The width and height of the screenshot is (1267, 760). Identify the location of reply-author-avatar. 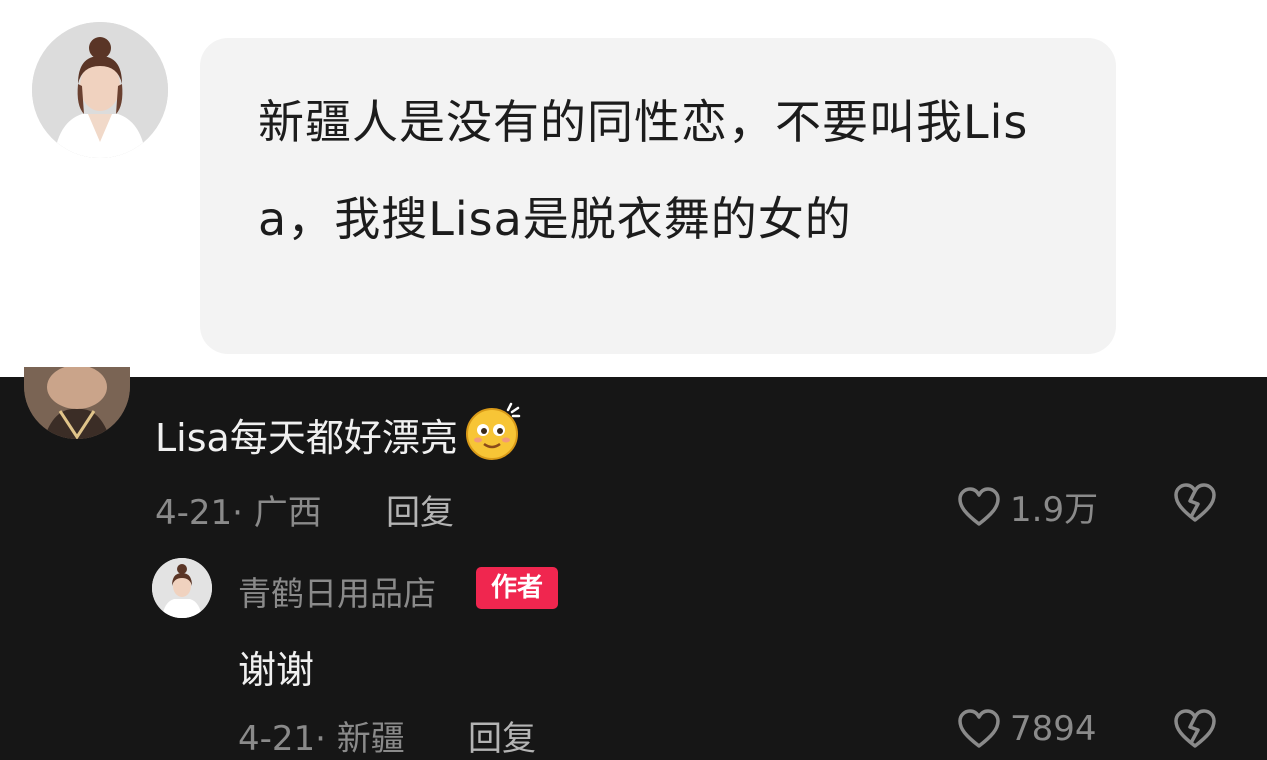
(182, 588).